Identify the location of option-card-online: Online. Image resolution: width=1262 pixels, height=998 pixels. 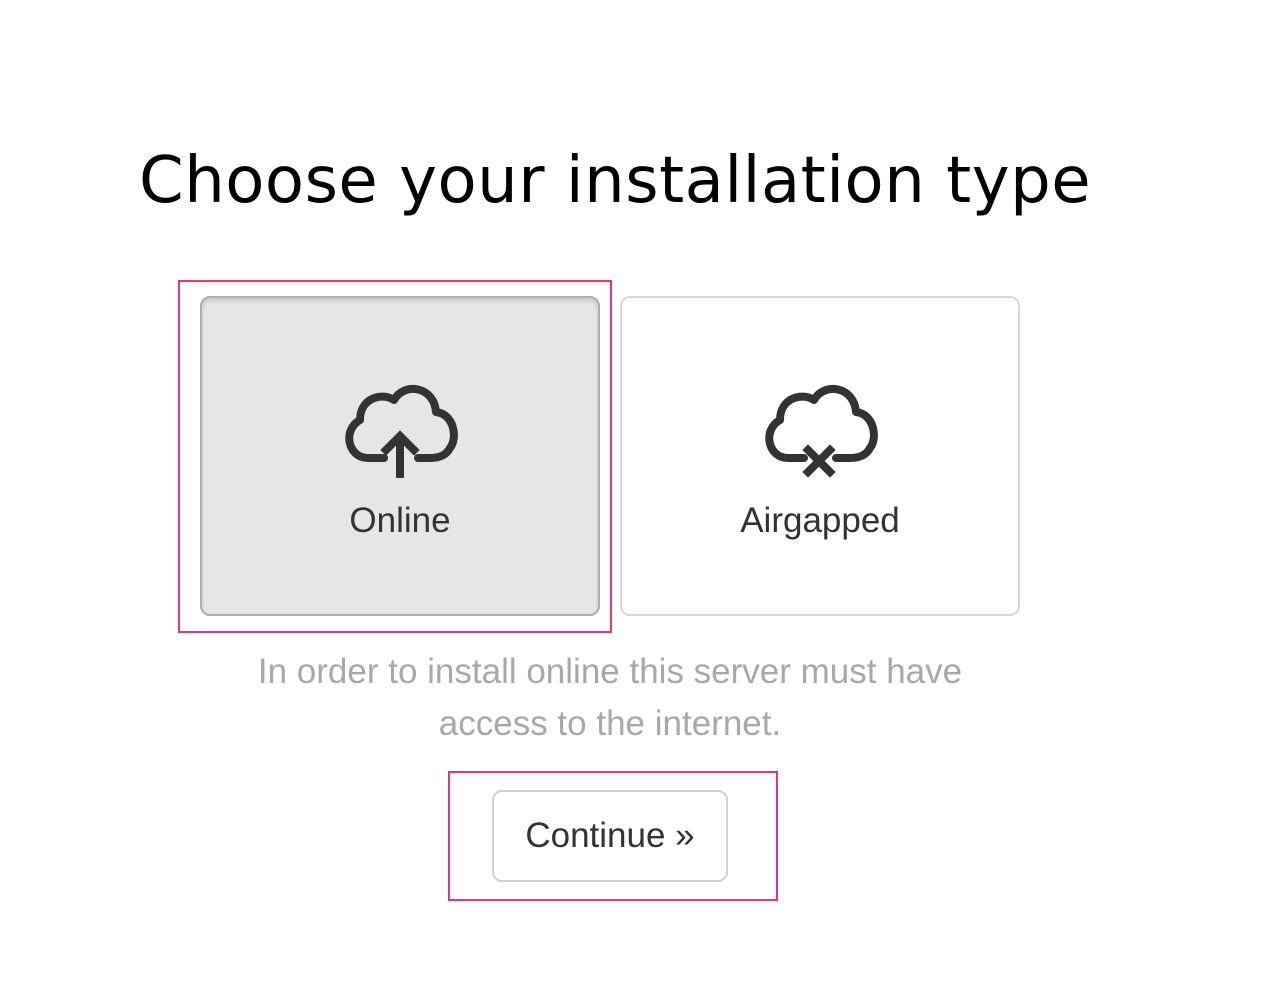
(400, 456).